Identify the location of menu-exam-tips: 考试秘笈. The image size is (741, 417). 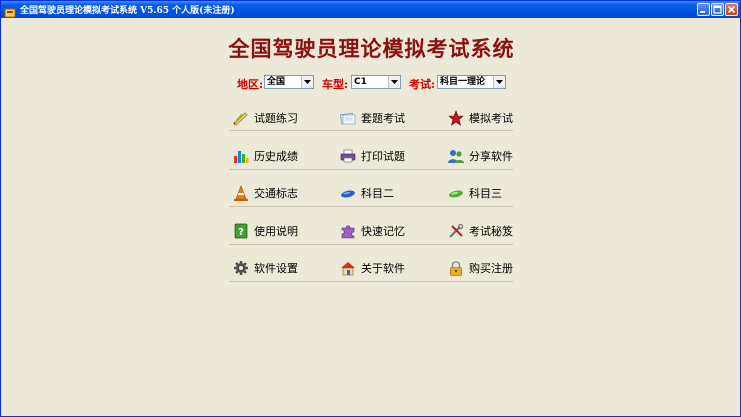
(480, 231).